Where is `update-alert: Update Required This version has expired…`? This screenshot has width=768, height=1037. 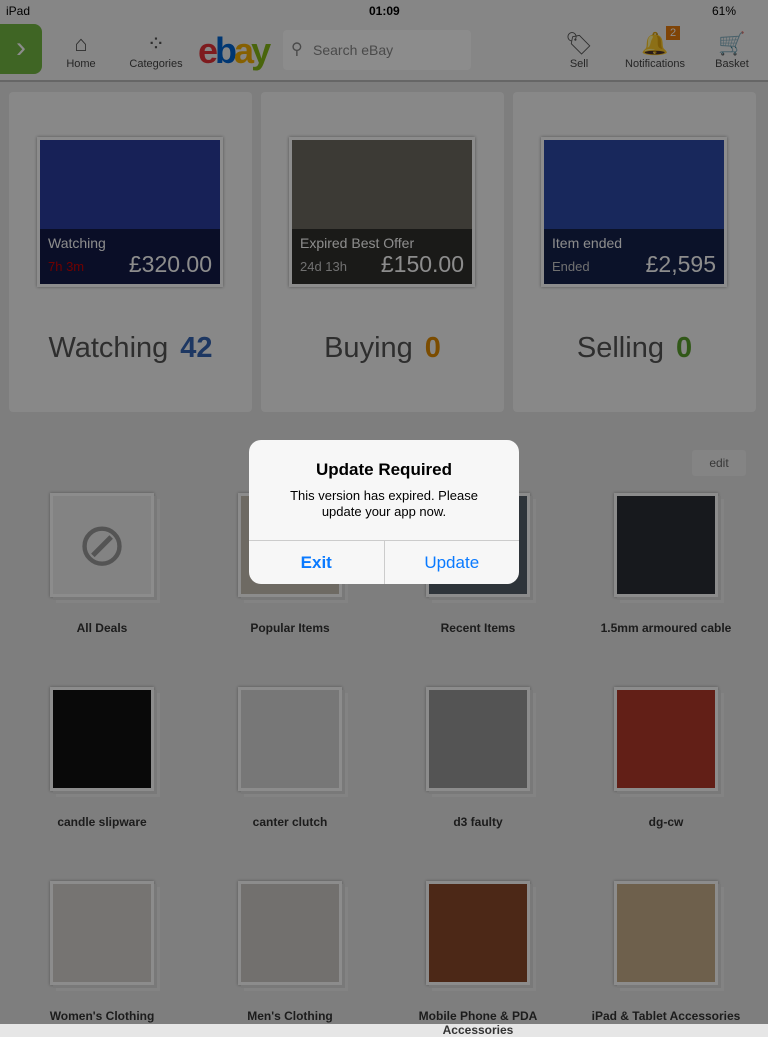 update-alert: Update Required This version has expired… is located at coordinates (384, 512).